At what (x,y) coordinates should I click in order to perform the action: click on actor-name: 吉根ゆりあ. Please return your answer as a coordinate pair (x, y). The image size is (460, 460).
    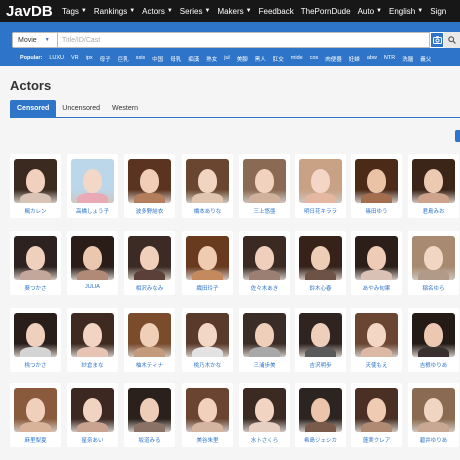
    Looking at the image, I should click on (434, 365).